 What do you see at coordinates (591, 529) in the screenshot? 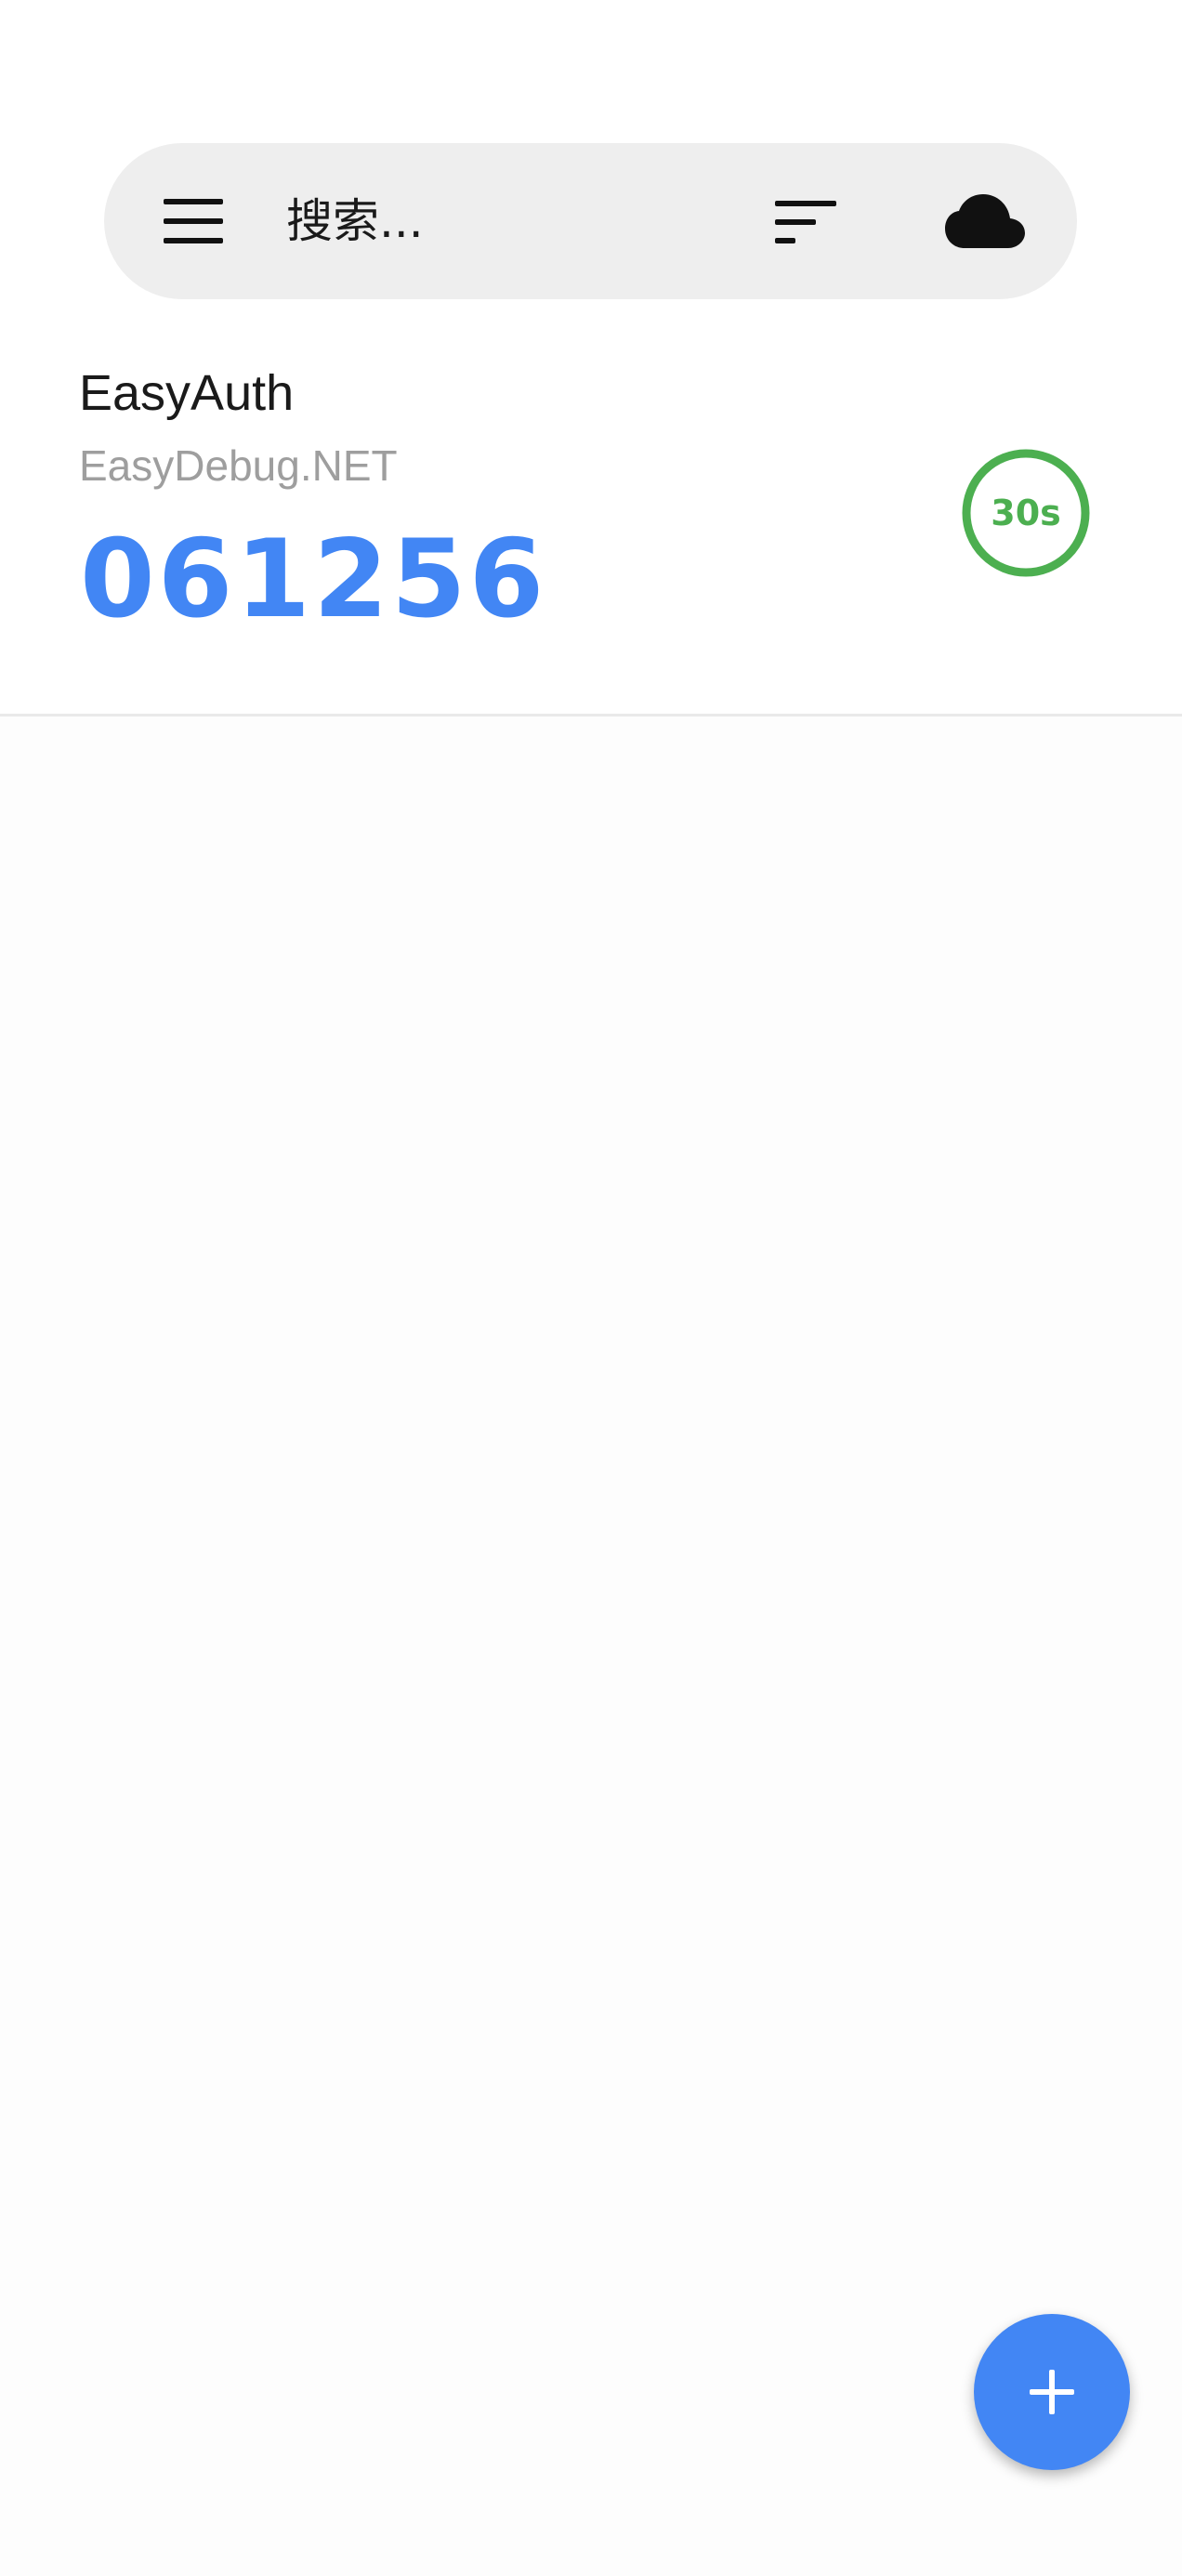
I see `account-list-item: EasyAuth EasyDebug.NET 061256 30s` at bounding box center [591, 529].